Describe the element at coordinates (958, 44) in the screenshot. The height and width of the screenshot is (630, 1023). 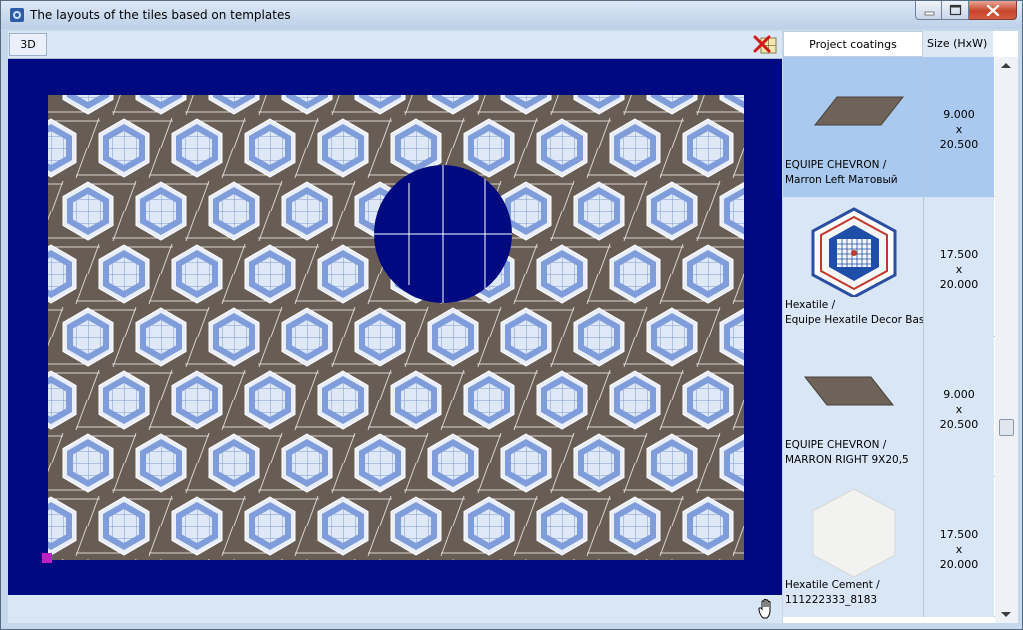
I see `column-header-size: Size (HxW)` at that location.